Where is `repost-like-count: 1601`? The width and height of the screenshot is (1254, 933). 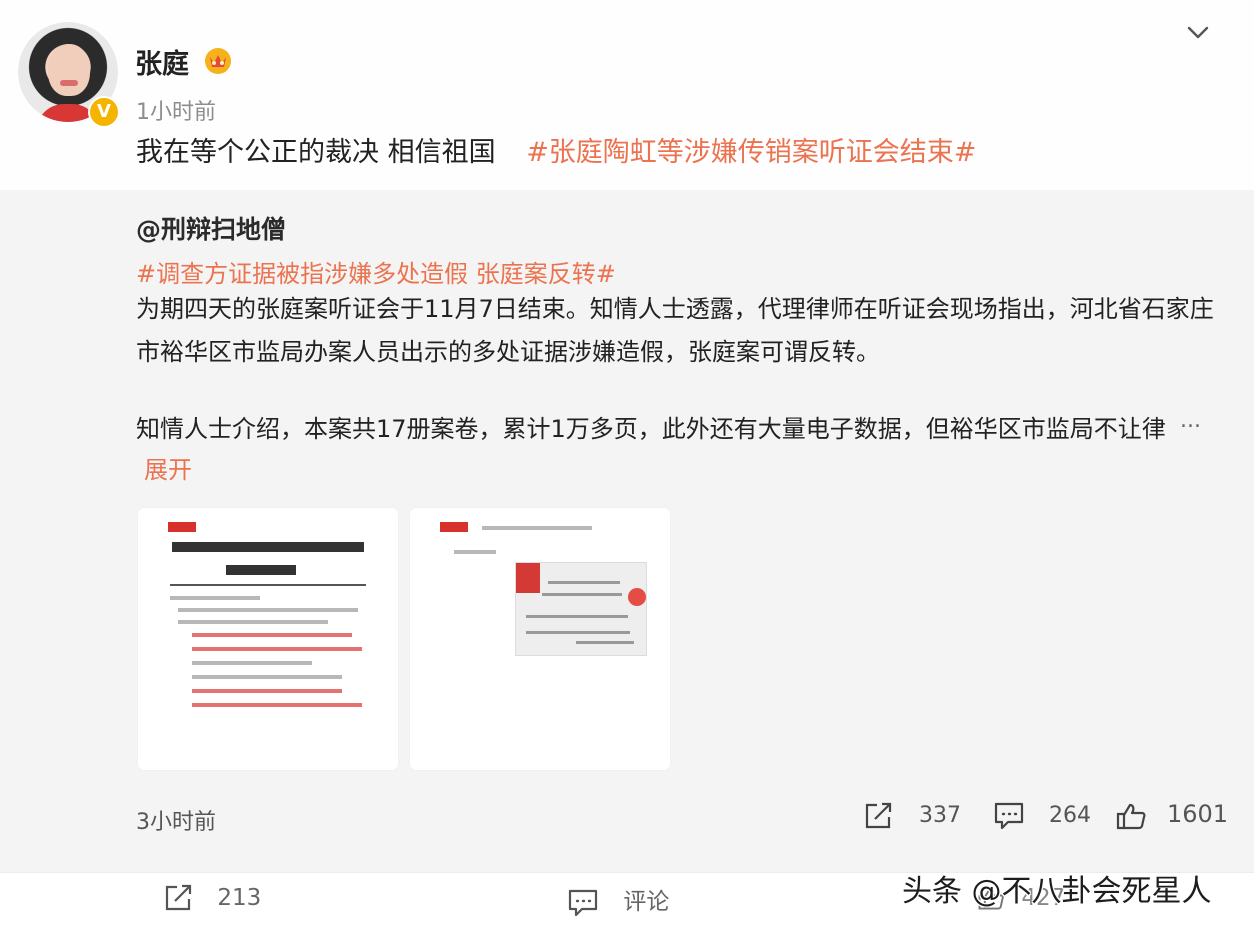
repost-like-count: 1601 is located at coordinates (1198, 814).